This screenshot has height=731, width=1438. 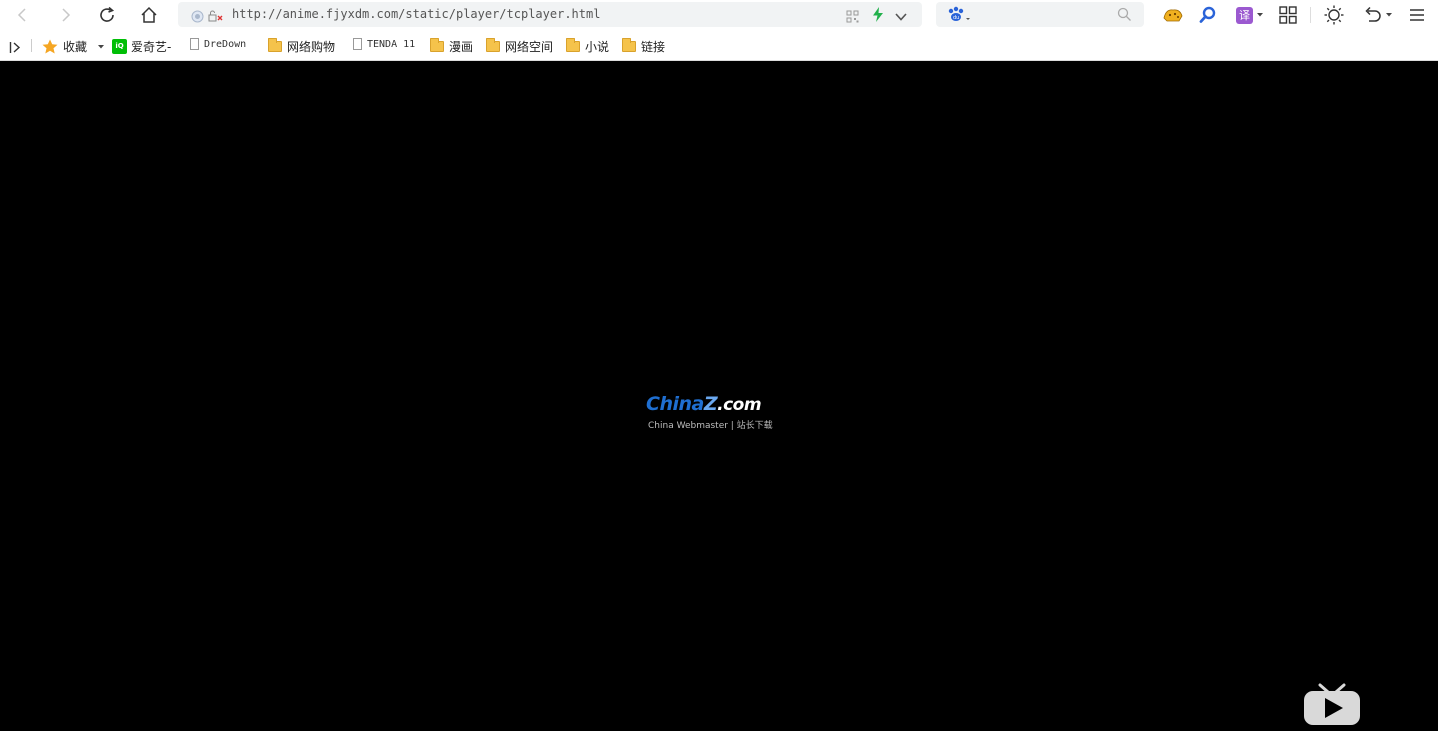 I want to click on search-box: du, so click(x=1040, y=14).